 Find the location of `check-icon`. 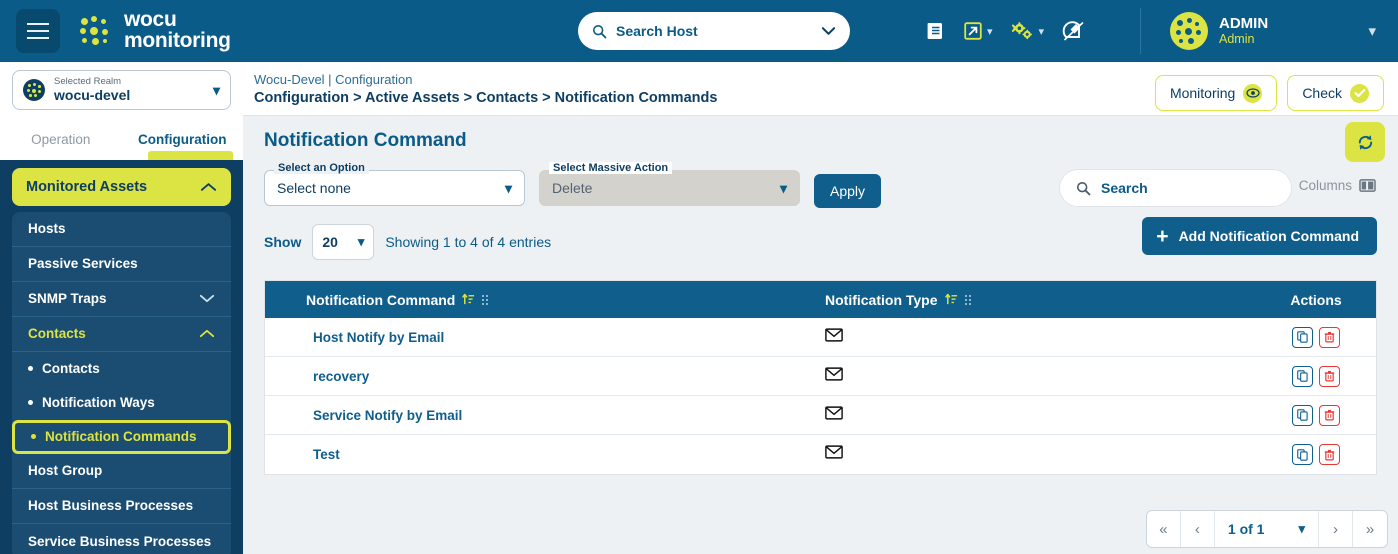

check-icon is located at coordinates (1359, 93).